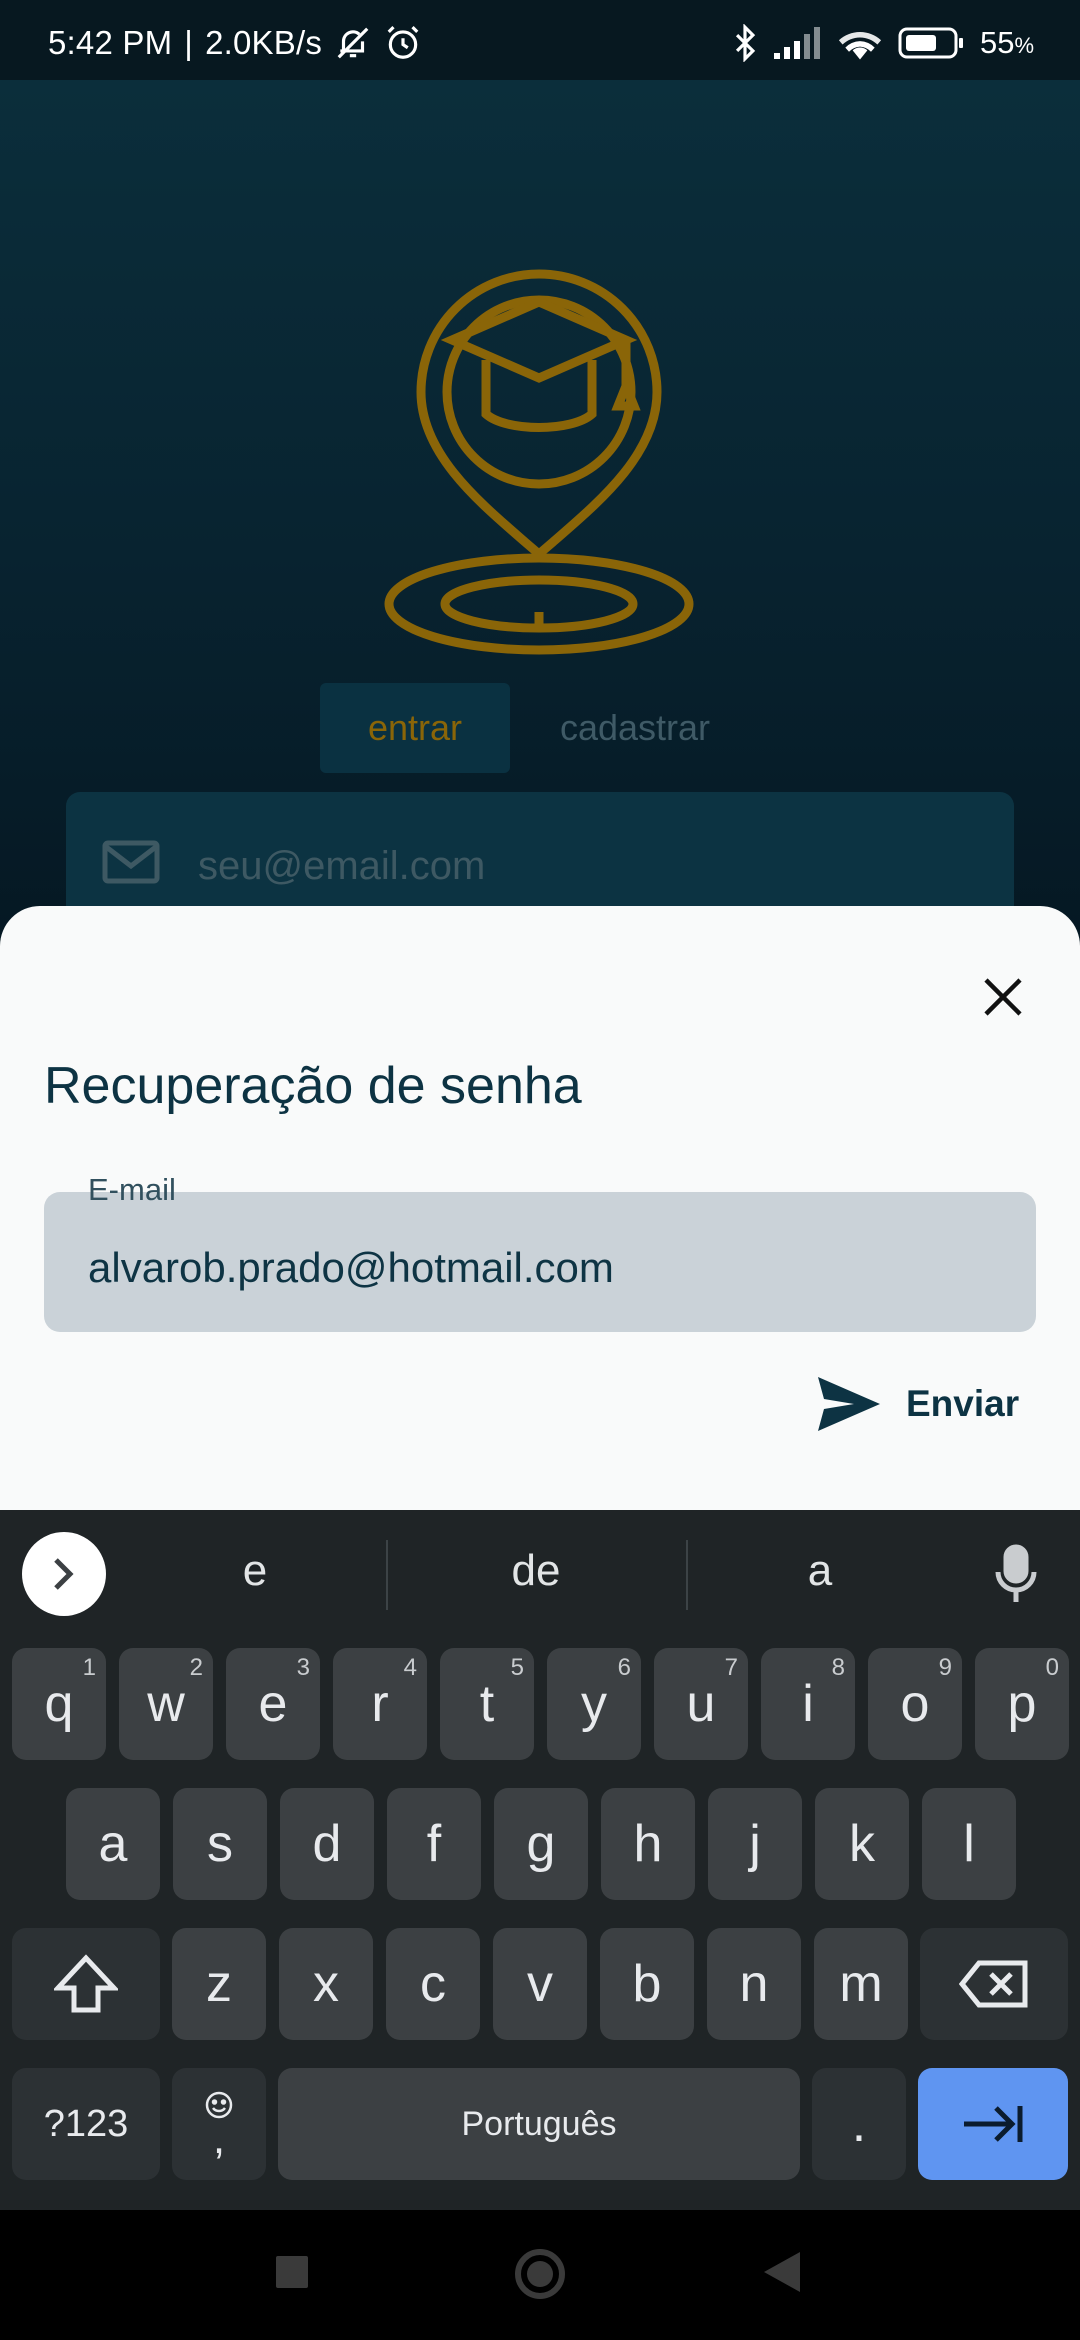 This screenshot has height=2340, width=1080. I want to click on keyboard-expand-button, so click(64, 1574).